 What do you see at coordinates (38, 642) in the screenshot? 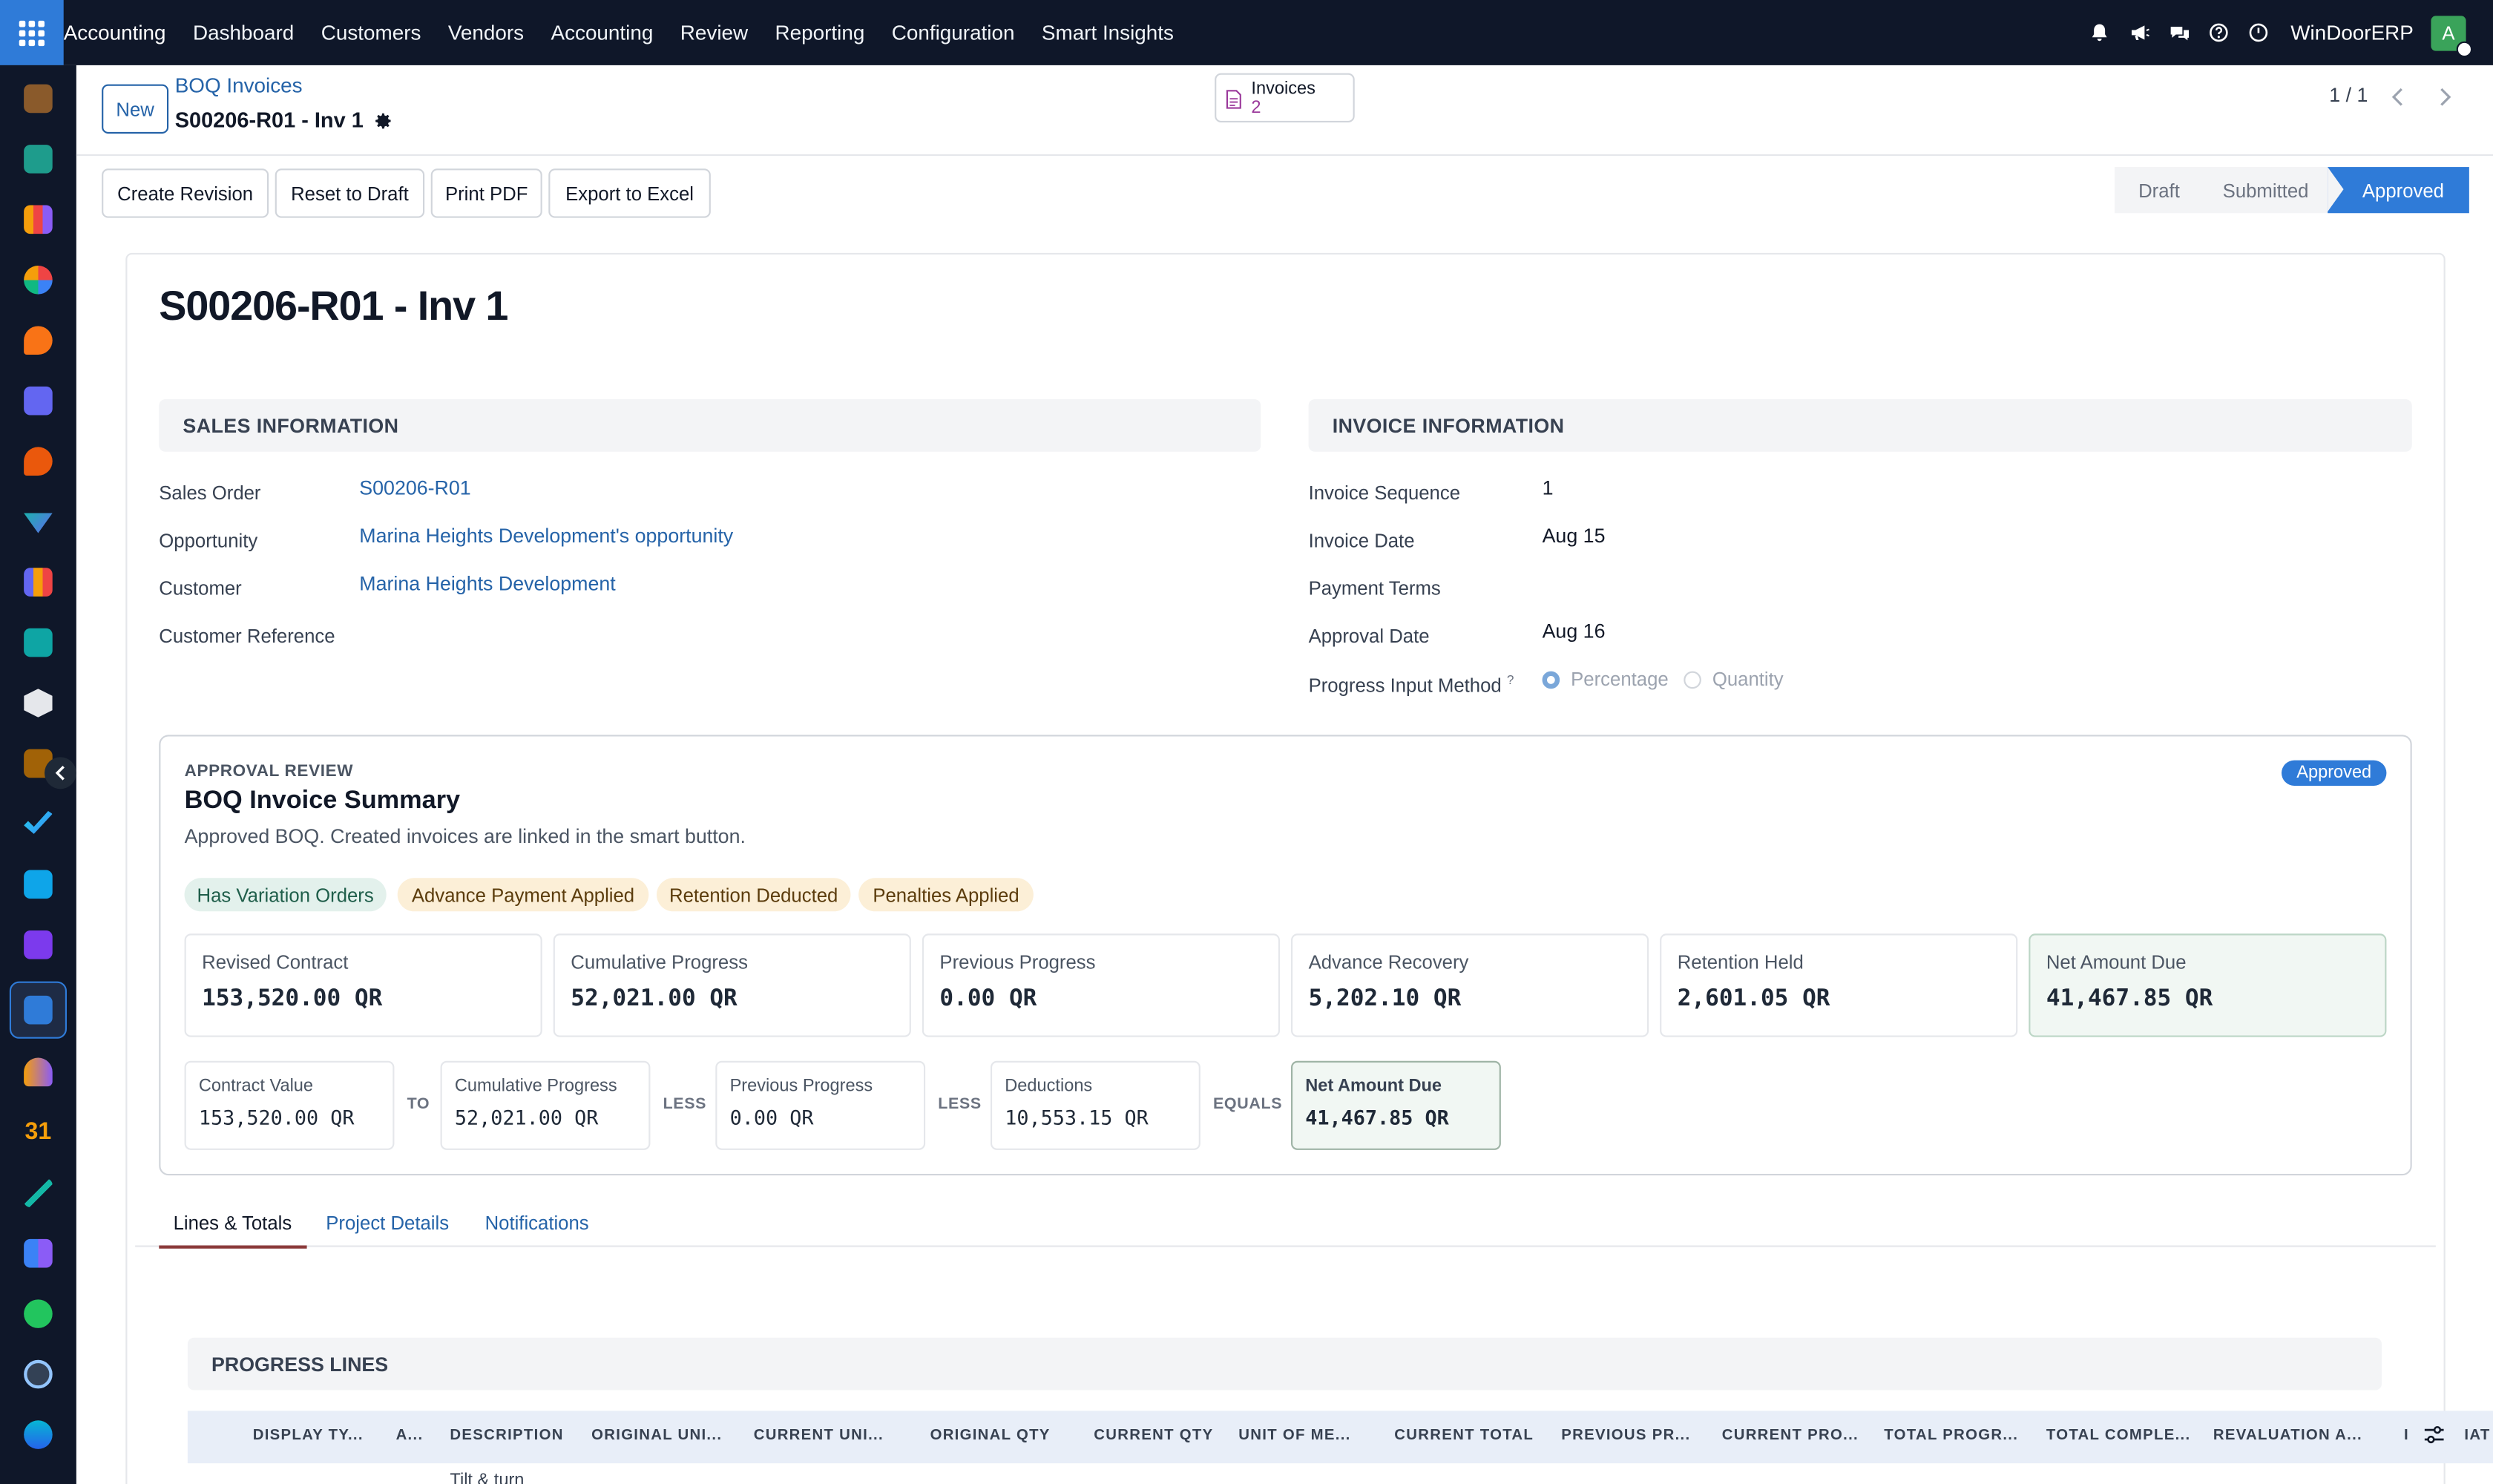
I see `contacts-alt-app-icon` at bounding box center [38, 642].